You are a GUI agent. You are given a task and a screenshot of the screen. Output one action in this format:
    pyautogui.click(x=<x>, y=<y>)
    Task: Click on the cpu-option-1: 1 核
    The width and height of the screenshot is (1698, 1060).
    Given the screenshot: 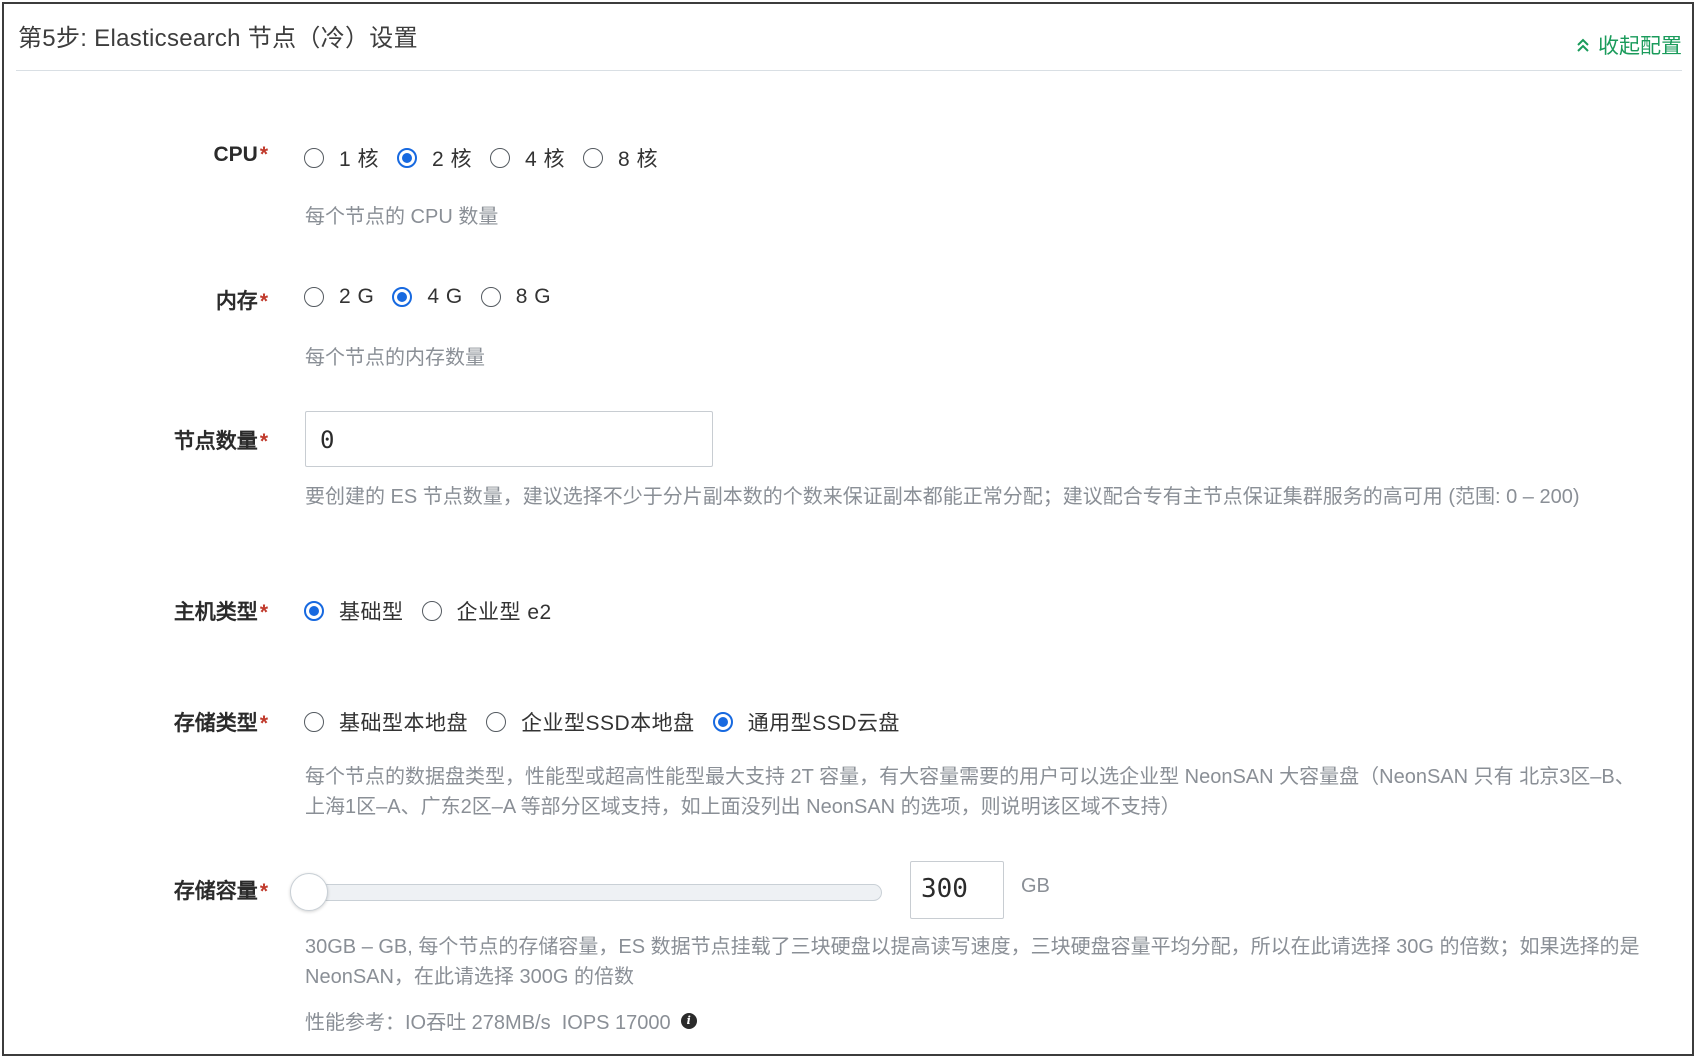 What is the action you would take?
    pyautogui.click(x=341, y=158)
    